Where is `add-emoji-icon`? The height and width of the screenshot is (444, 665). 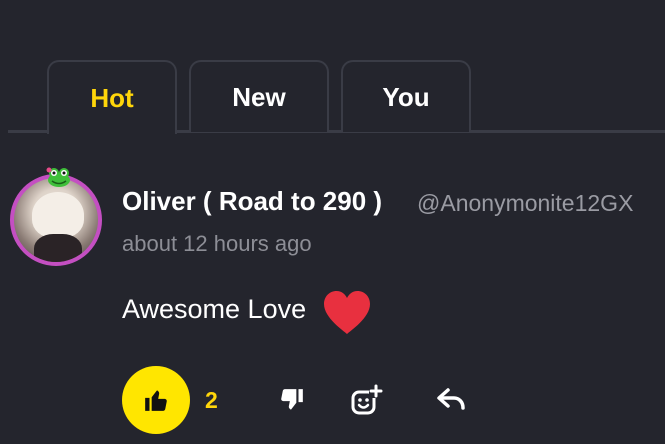 add-emoji-icon is located at coordinates (367, 399).